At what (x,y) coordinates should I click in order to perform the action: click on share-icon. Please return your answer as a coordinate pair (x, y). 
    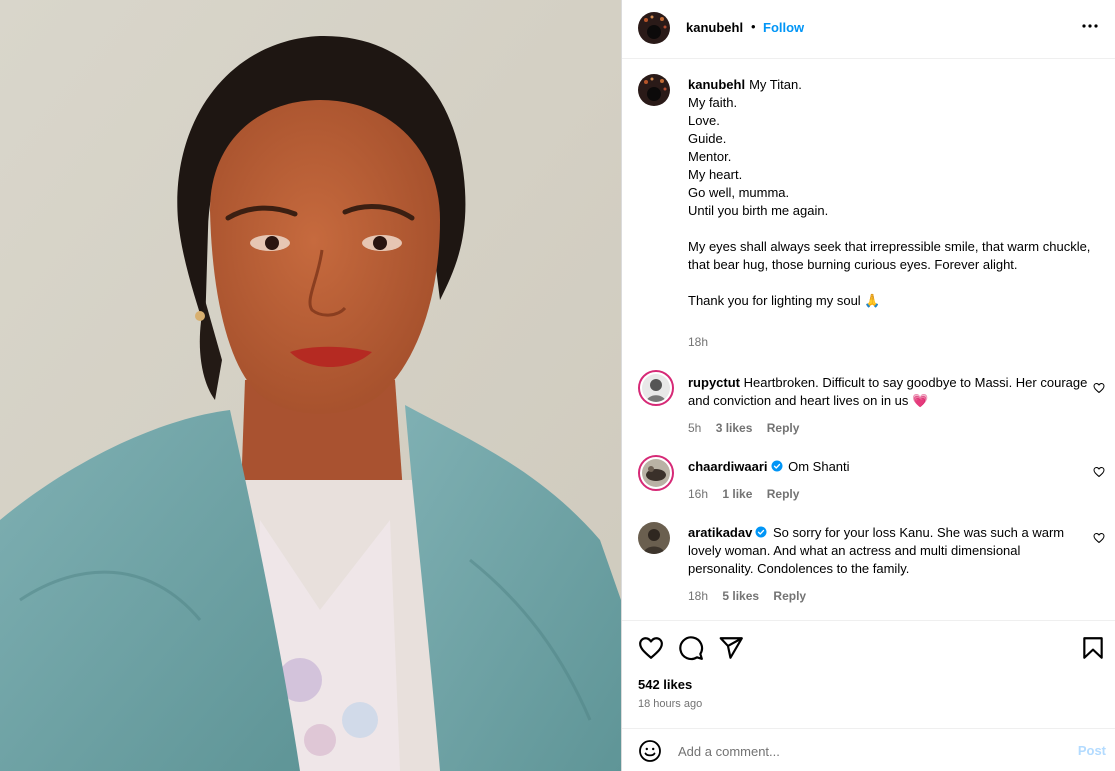
    Looking at the image, I should click on (731, 648).